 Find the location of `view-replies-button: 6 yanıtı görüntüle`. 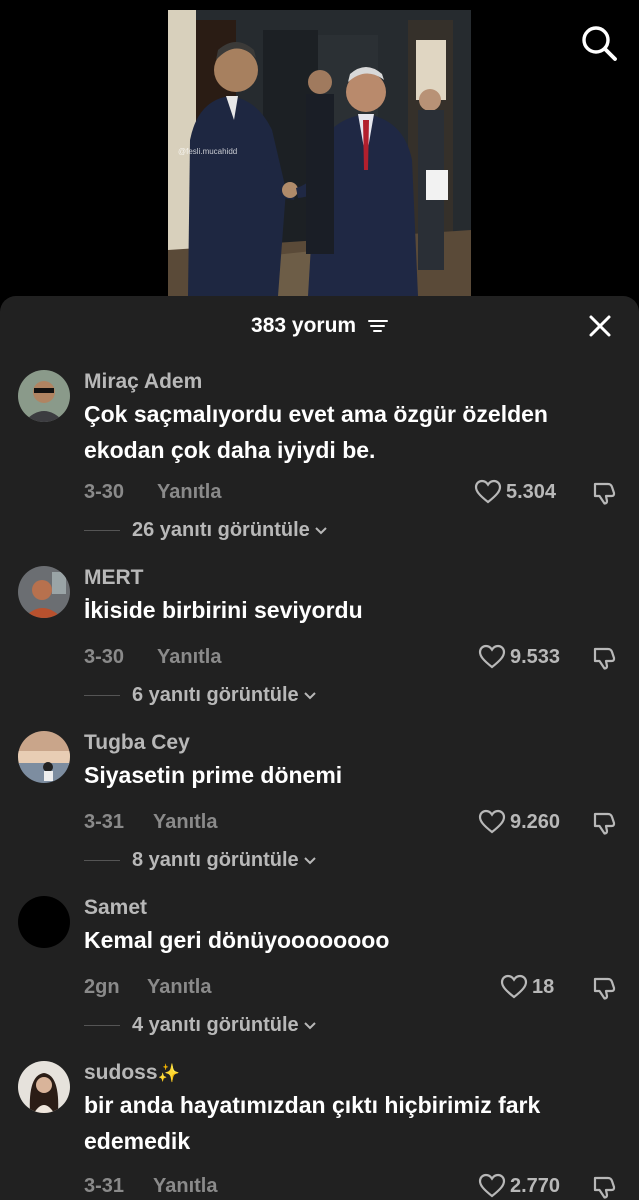

view-replies-button: 6 yanıtı görüntüle is located at coordinates (200, 695).